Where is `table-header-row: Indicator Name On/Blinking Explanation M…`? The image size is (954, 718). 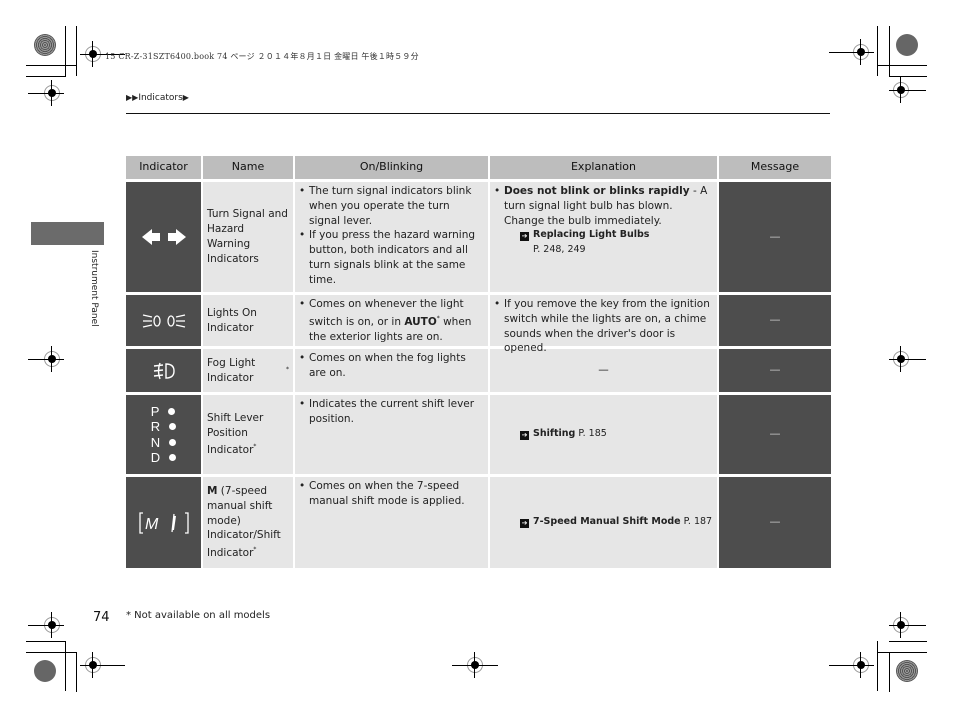
table-header-row: Indicator Name On/Blinking Explanation M… is located at coordinates (478, 167).